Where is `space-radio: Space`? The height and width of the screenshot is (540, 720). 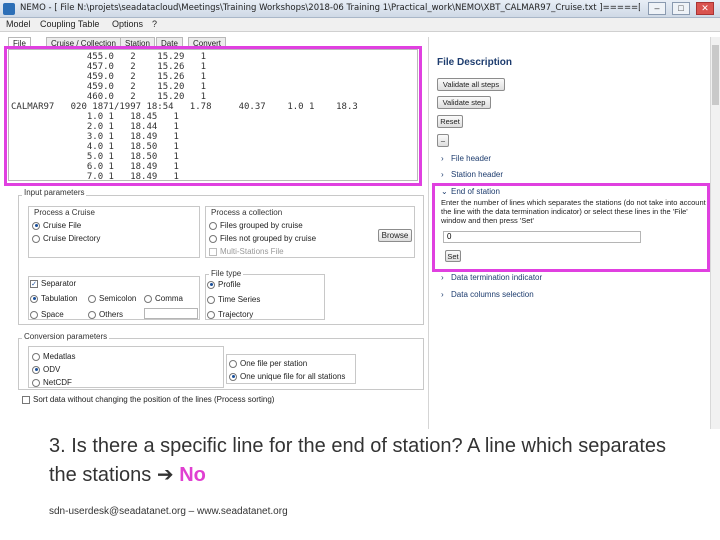 space-radio: Space is located at coordinates (47, 314).